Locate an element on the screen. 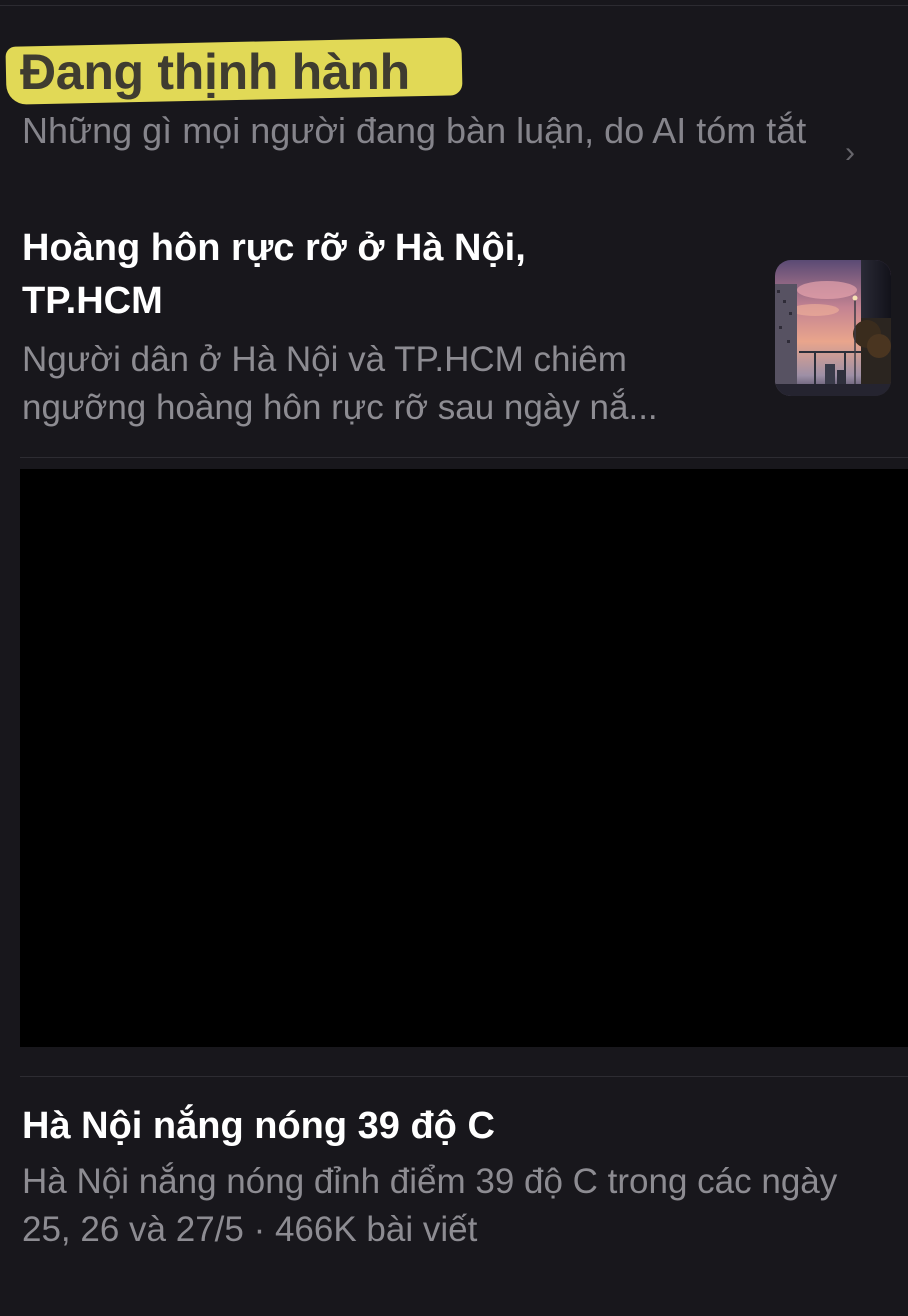 This screenshot has width=908, height=1316. story-title: Hà Nội nắng nóng 39 độ C is located at coordinates (258, 1126).